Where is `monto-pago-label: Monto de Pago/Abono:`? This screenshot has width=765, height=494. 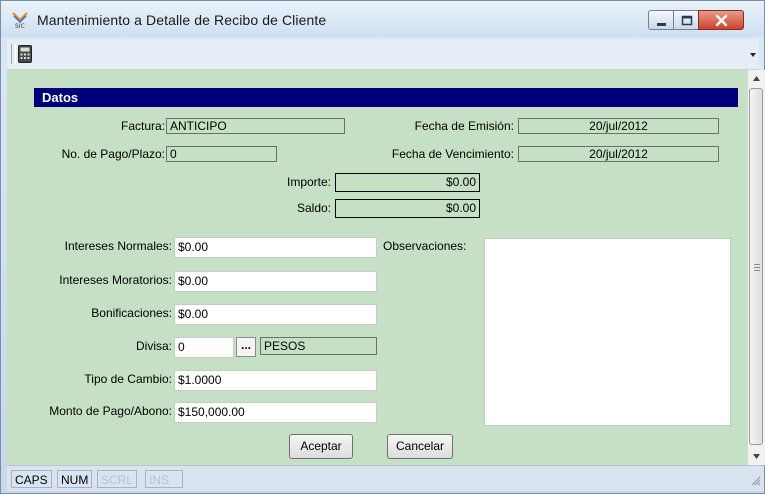
monto-pago-label: Monto de Pago/Abono: is located at coordinates (110, 411).